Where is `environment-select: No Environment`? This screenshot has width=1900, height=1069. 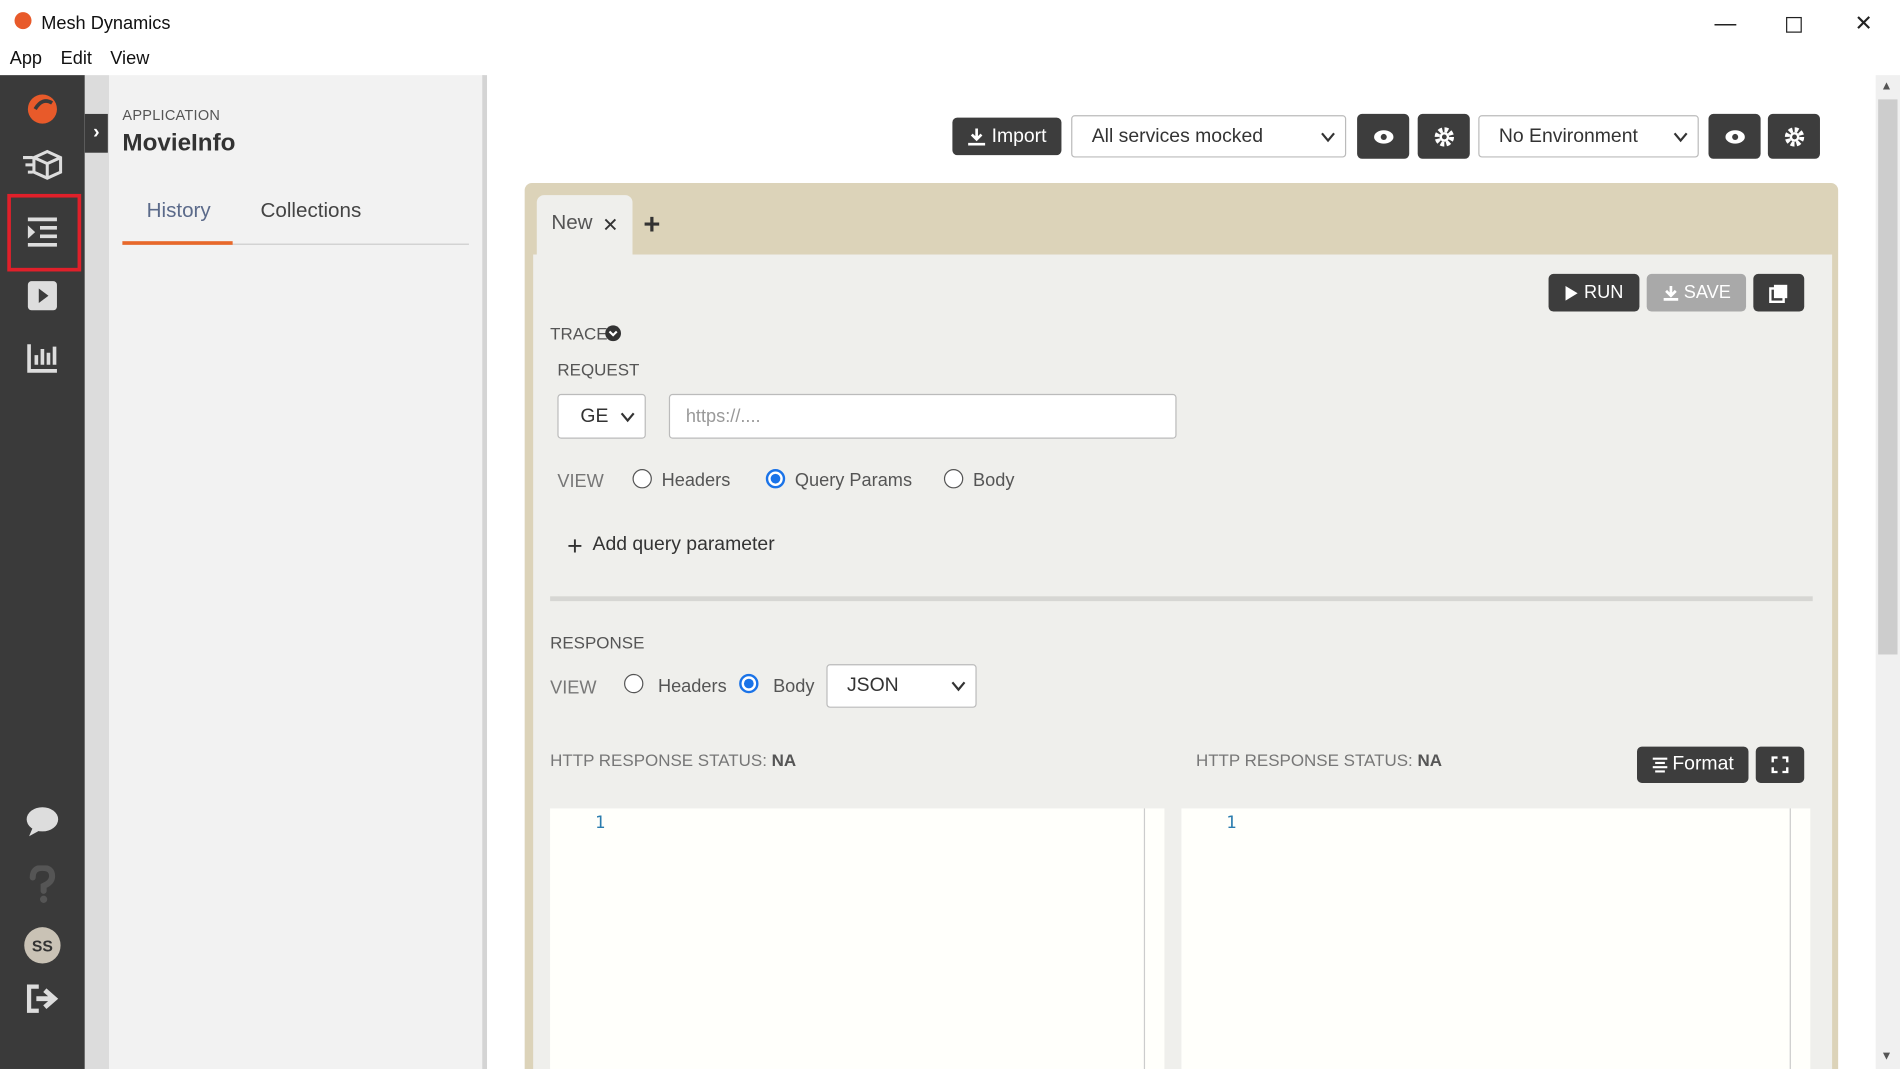 environment-select: No Environment is located at coordinates (1588, 136).